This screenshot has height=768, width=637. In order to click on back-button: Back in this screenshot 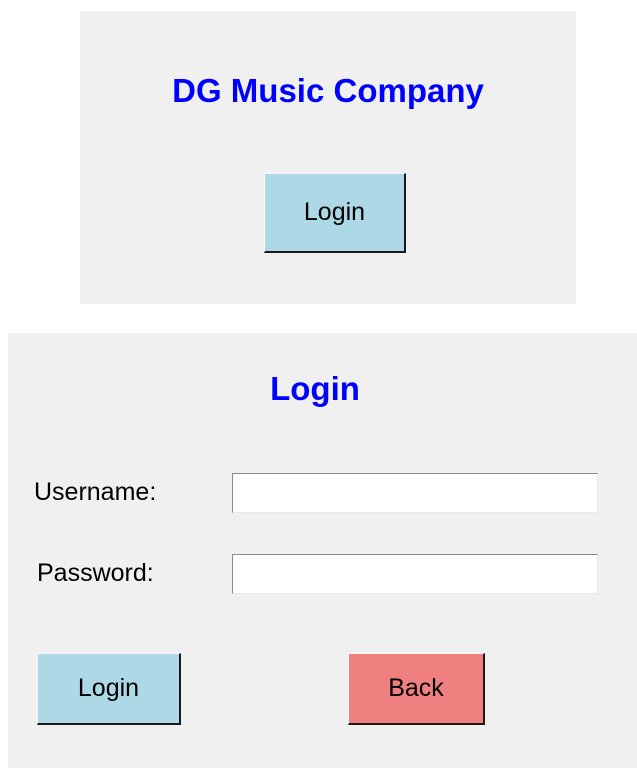, I will do `click(416, 689)`.